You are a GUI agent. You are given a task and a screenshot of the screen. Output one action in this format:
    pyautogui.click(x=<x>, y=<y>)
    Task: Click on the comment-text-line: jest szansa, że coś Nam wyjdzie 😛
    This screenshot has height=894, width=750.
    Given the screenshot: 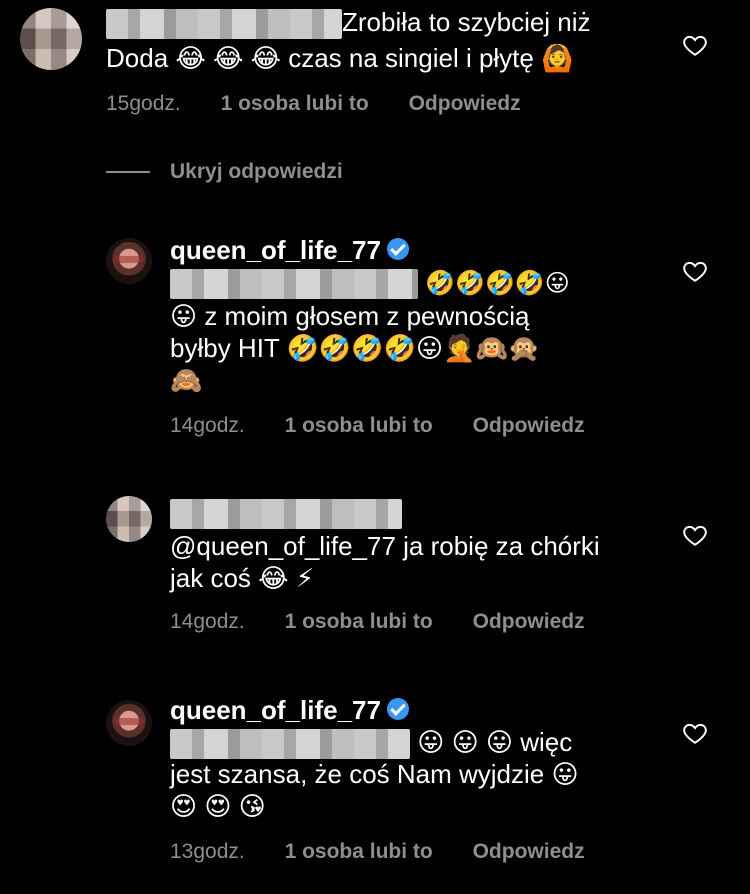 What is the action you would take?
    pyautogui.click(x=374, y=774)
    